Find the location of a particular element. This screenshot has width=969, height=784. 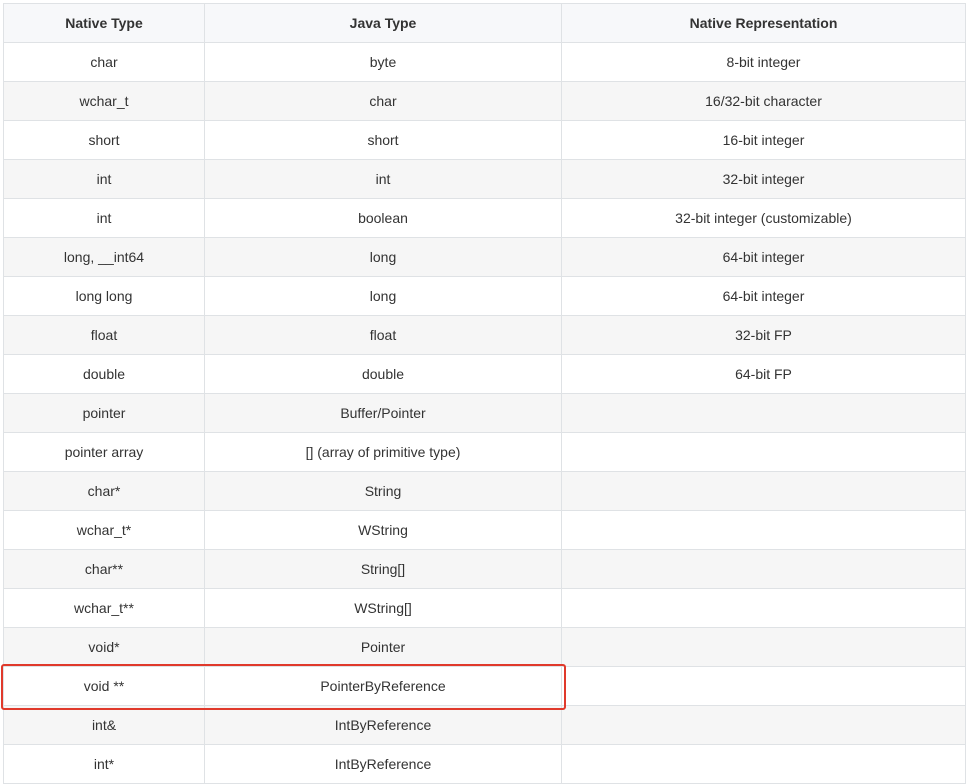

table-row: char* String is located at coordinates (484, 491).